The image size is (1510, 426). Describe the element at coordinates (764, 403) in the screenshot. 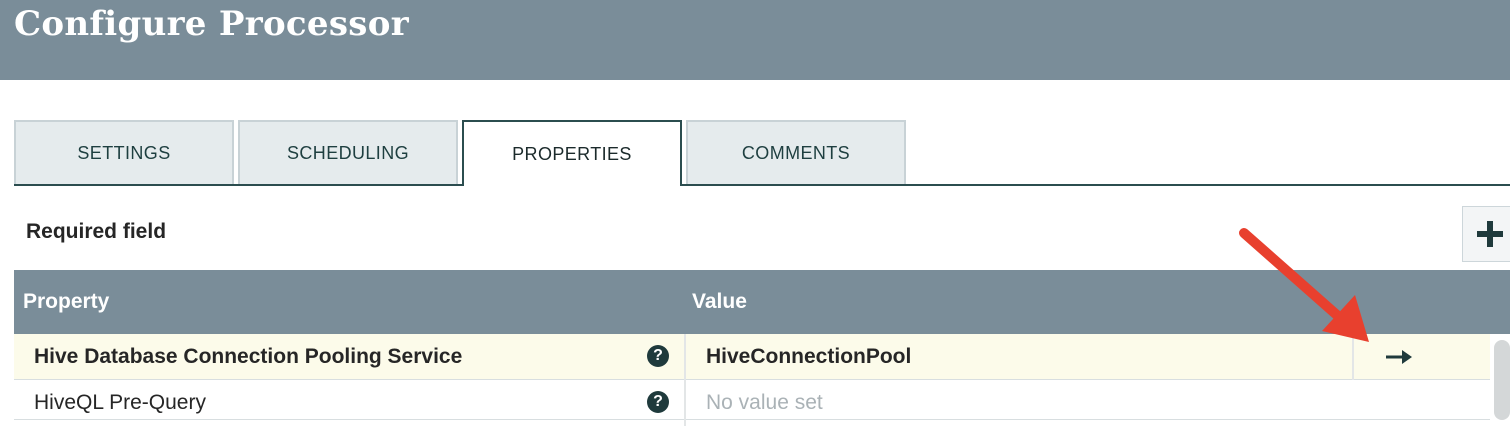

I see `property-value: No value set` at that location.